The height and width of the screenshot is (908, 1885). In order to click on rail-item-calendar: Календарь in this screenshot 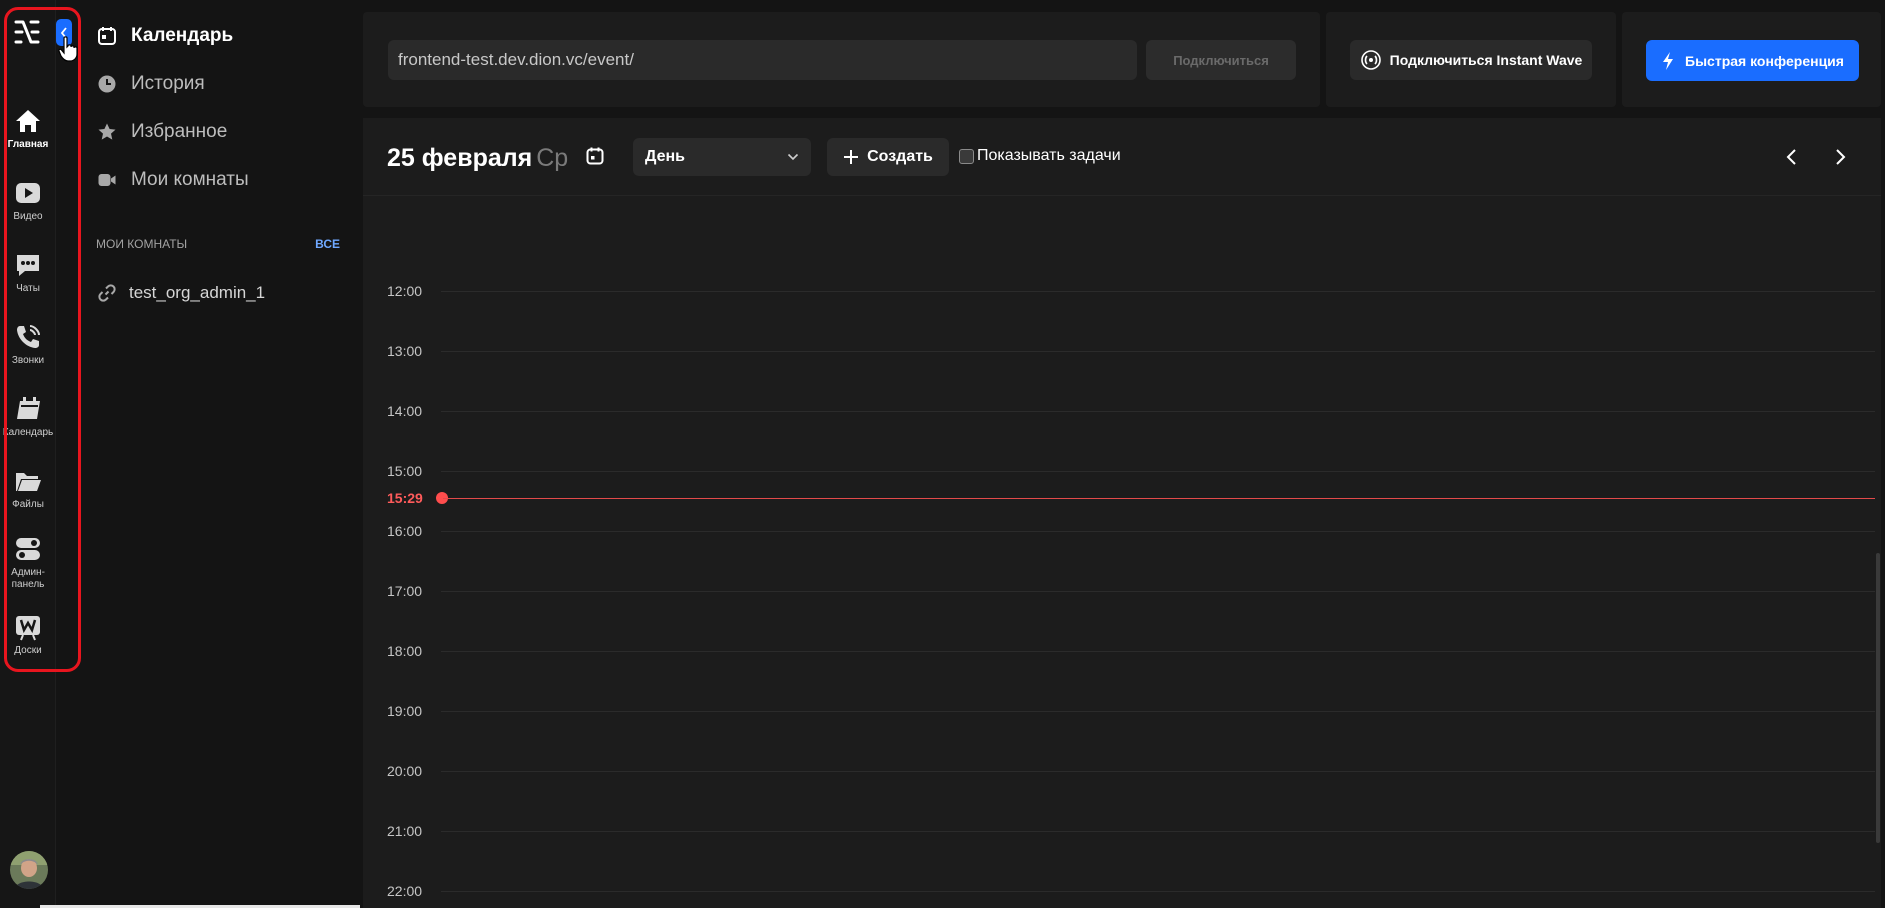, I will do `click(28, 416)`.